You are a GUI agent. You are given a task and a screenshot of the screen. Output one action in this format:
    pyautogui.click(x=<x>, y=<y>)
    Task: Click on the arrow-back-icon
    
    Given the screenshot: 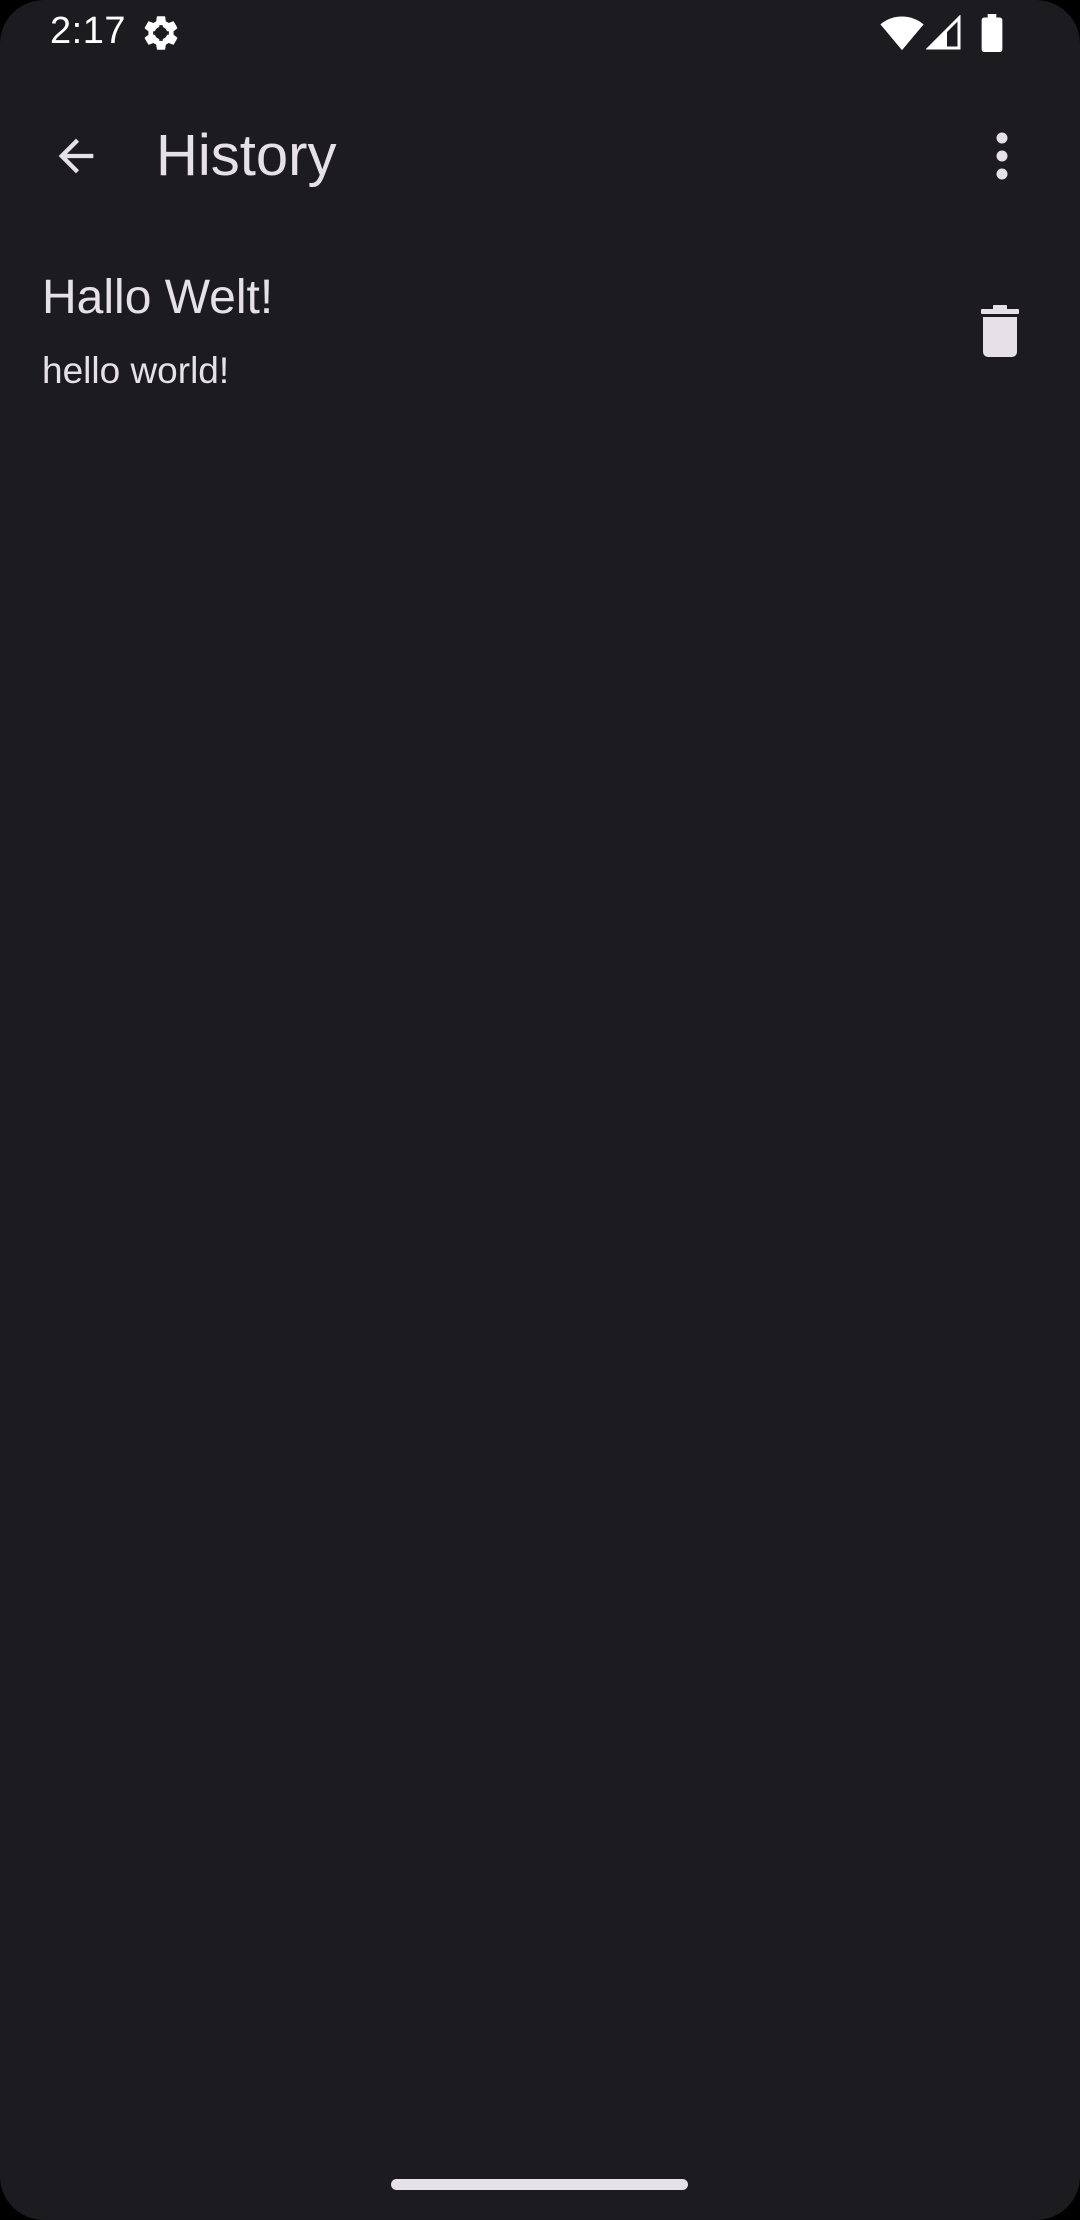 What is the action you would take?
    pyautogui.click(x=76, y=156)
    